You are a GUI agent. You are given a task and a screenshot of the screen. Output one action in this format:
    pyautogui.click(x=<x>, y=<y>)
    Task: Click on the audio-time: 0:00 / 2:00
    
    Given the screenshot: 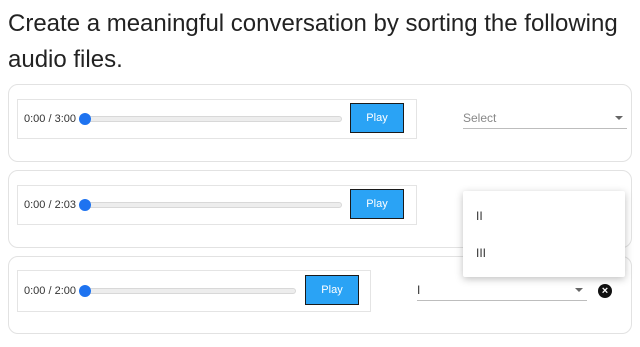 What is the action you would take?
    pyautogui.click(x=50, y=291)
    